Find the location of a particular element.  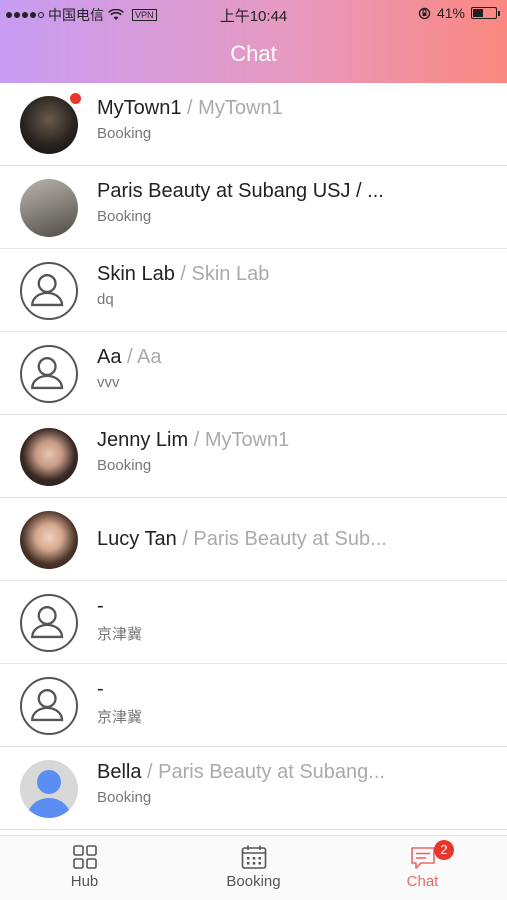

chat-row: Aa / Aa vvv is located at coordinates (253, 373).